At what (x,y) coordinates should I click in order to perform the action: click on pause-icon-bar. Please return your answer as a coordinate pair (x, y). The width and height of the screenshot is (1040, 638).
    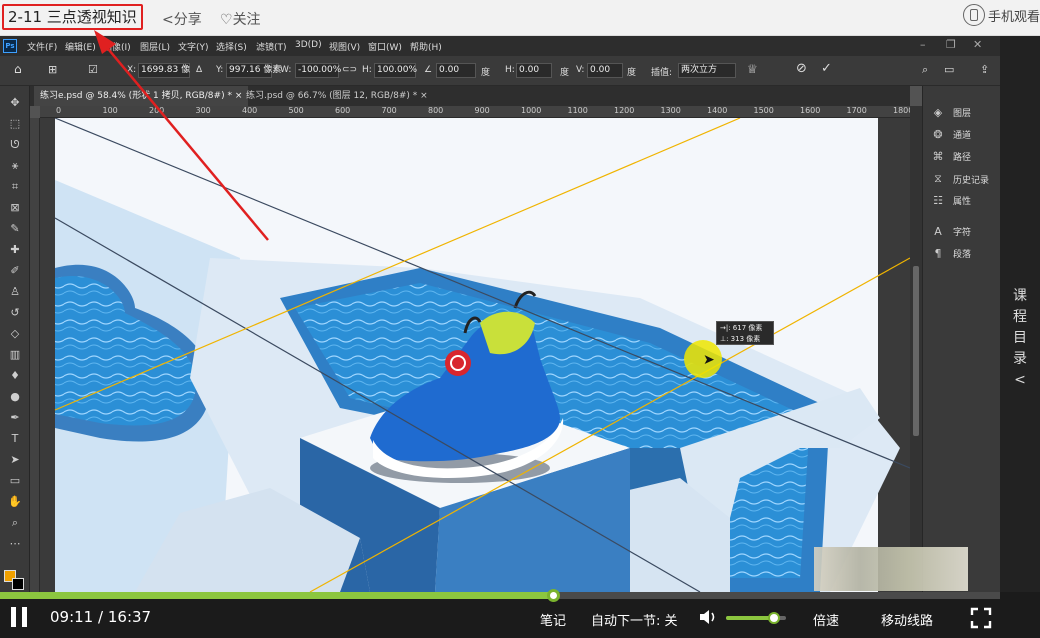
    Looking at the image, I should click on (24, 617).